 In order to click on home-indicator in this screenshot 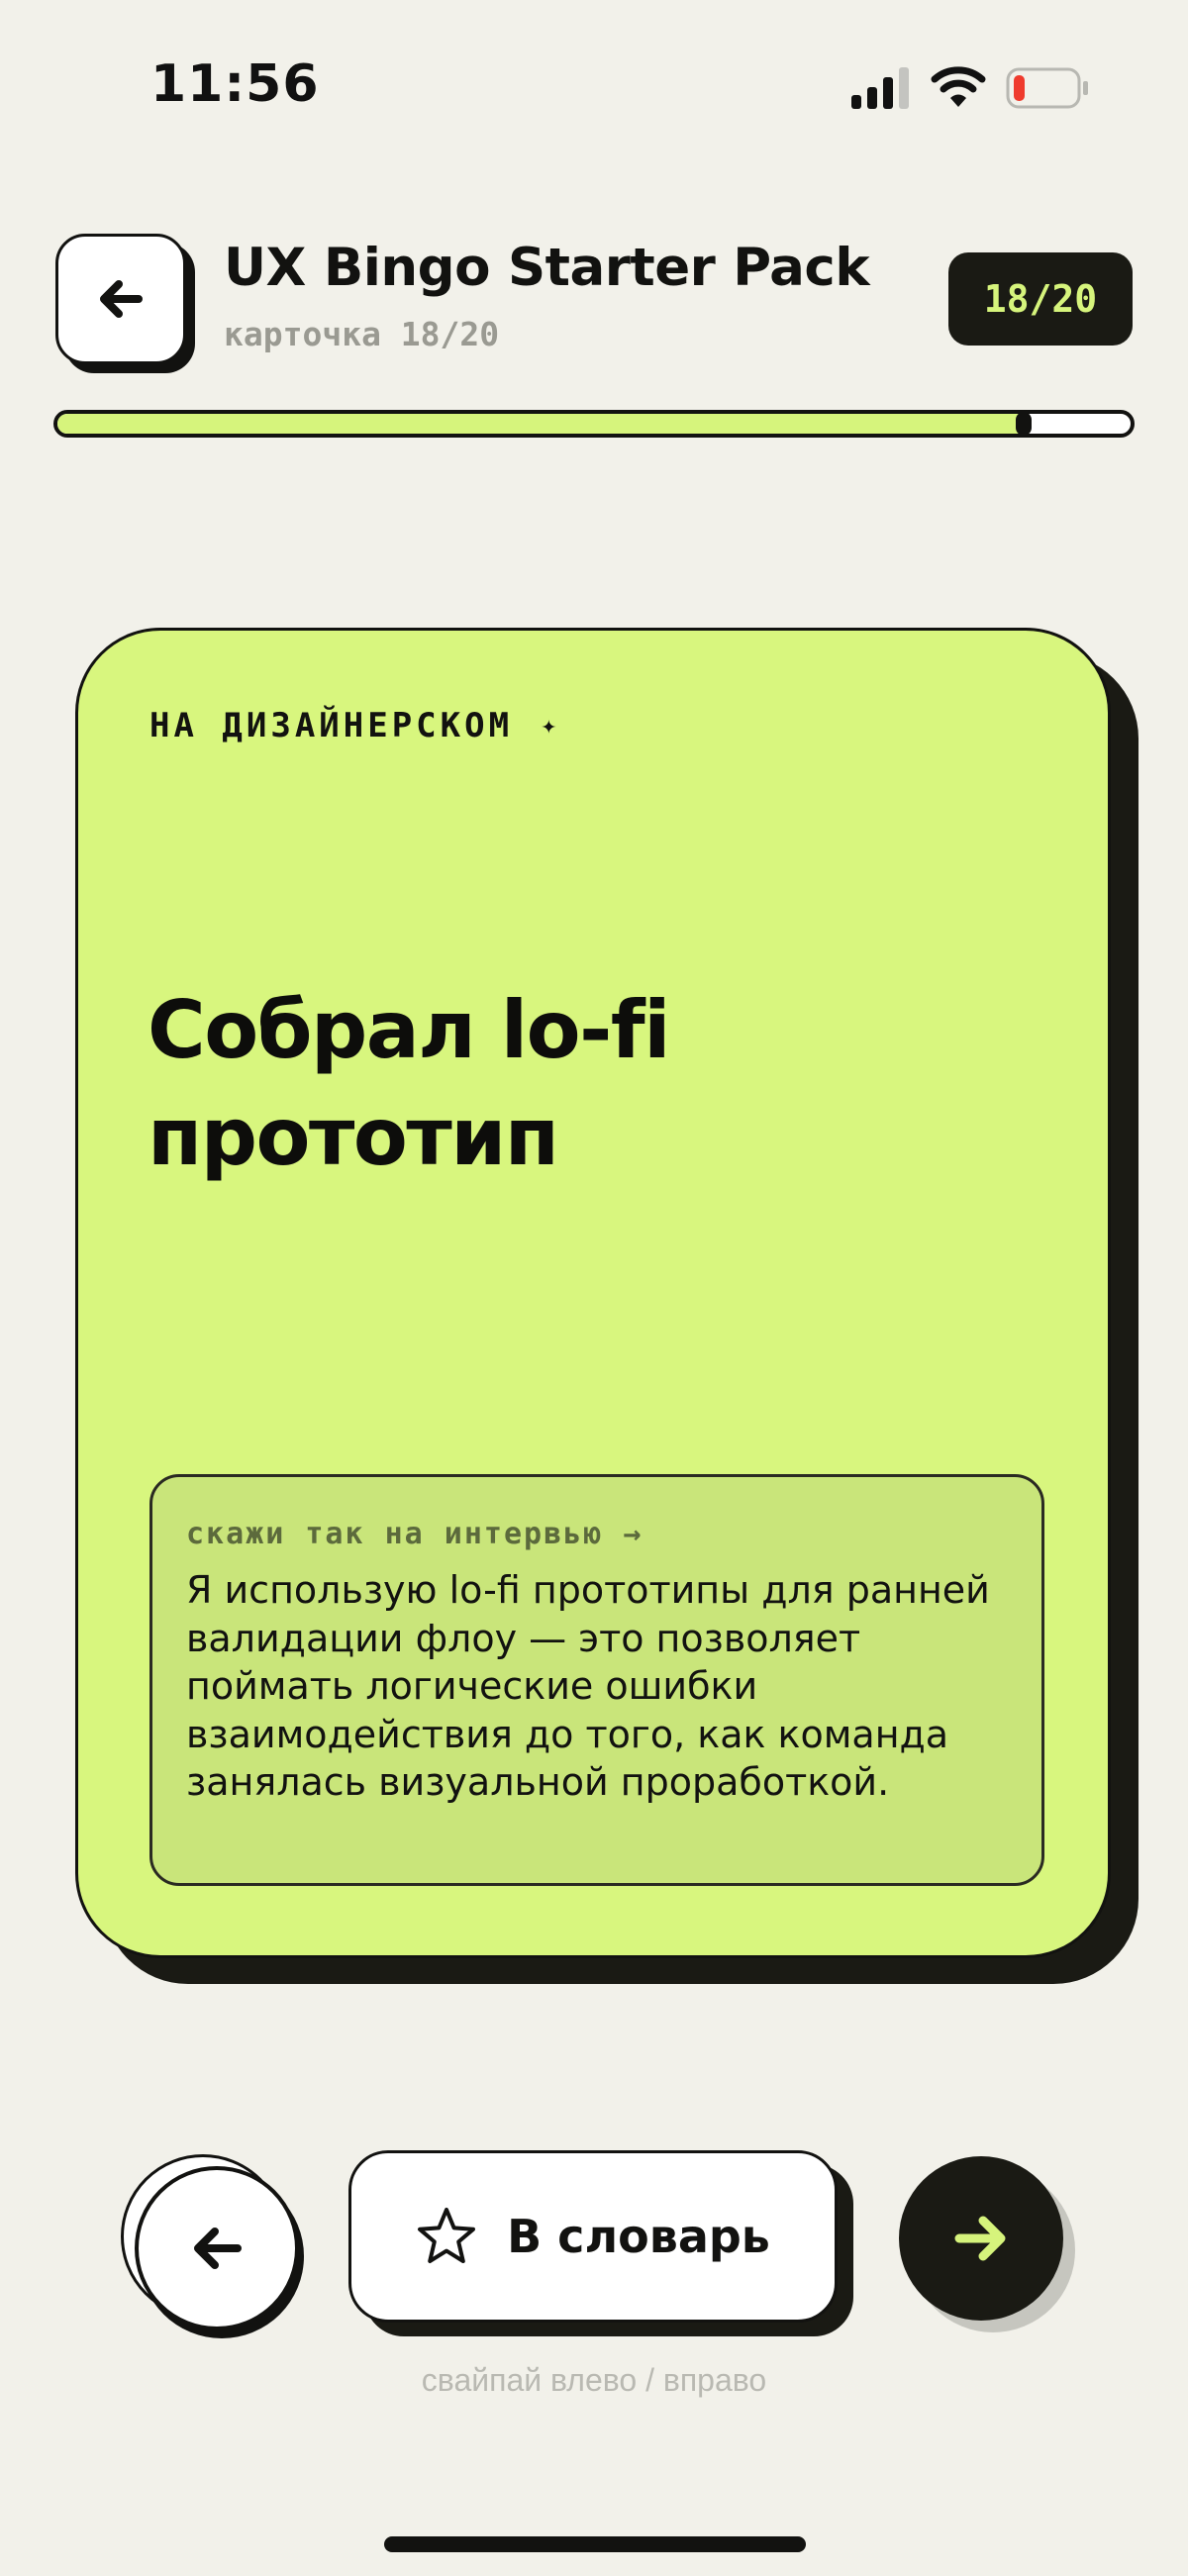, I will do `click(595, 2544)`.